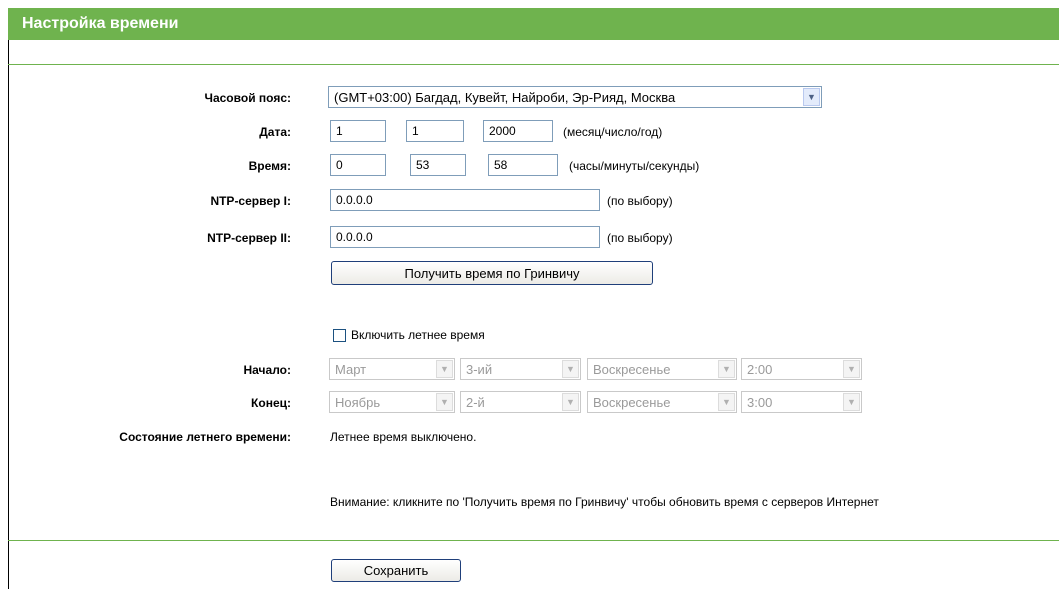 Image resolution: width=1059 pixels, height=589 pixels. I want to click on dst-start-time-value: 2:00, so click(760, 369).